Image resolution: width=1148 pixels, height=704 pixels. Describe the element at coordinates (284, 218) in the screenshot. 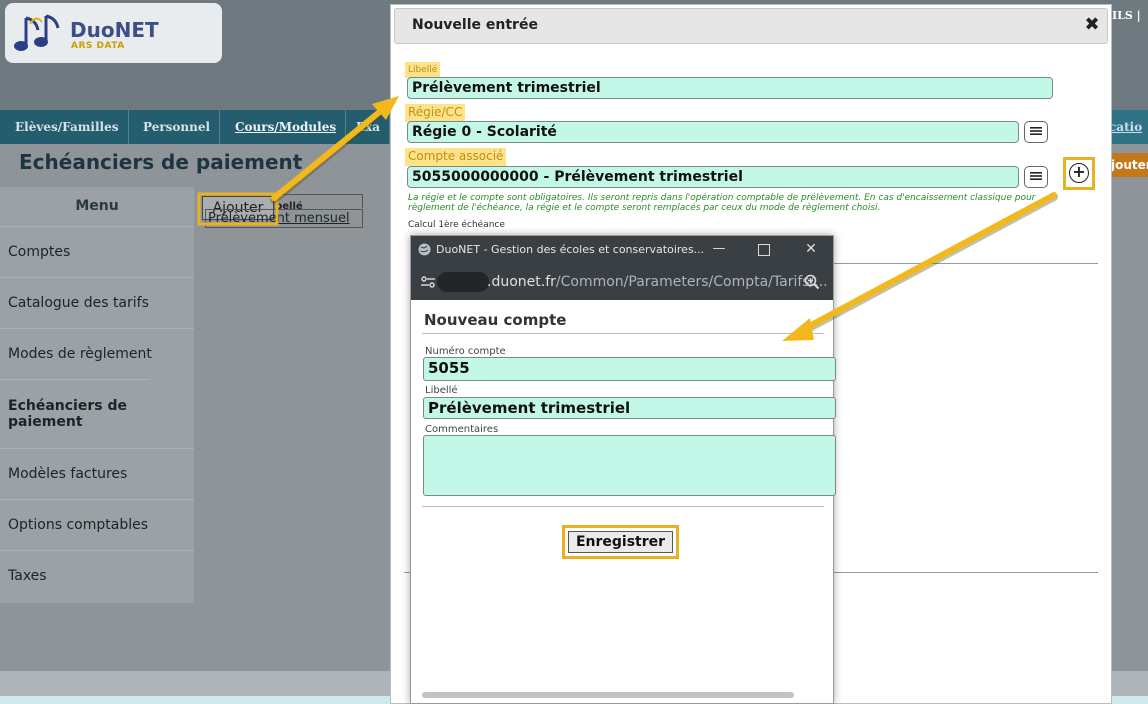

I see `table-row: Prélèvement mensuel` at that location.